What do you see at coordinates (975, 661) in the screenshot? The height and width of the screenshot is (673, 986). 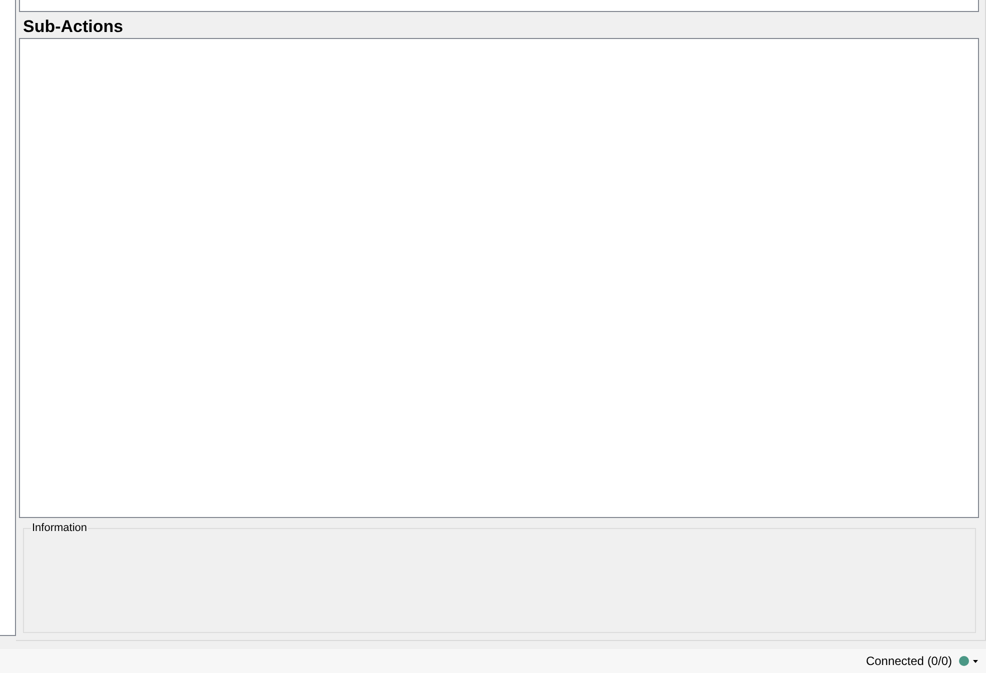 I see `caret-icon` at bounding box center [975, 661].